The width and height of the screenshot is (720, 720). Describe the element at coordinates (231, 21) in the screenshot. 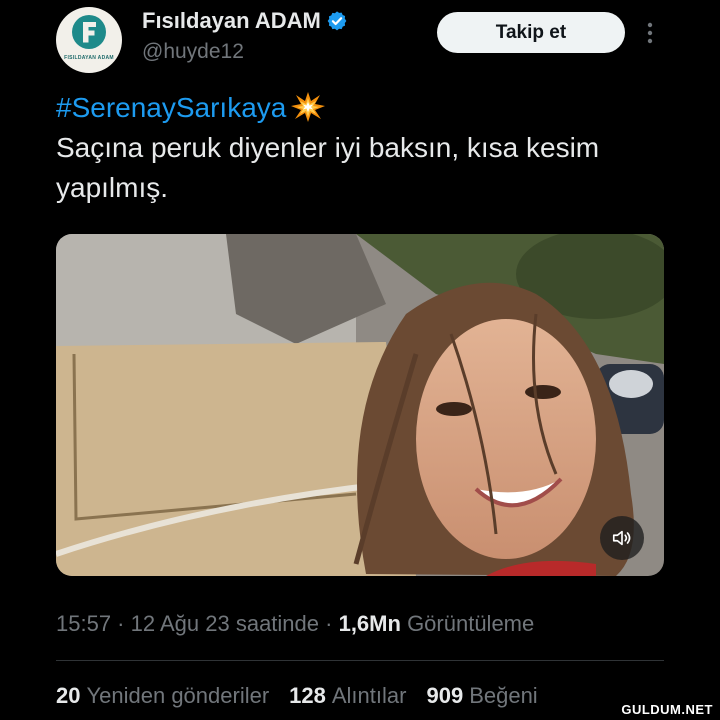

I see `display-name: Fısıldayan ADAM` at that location.